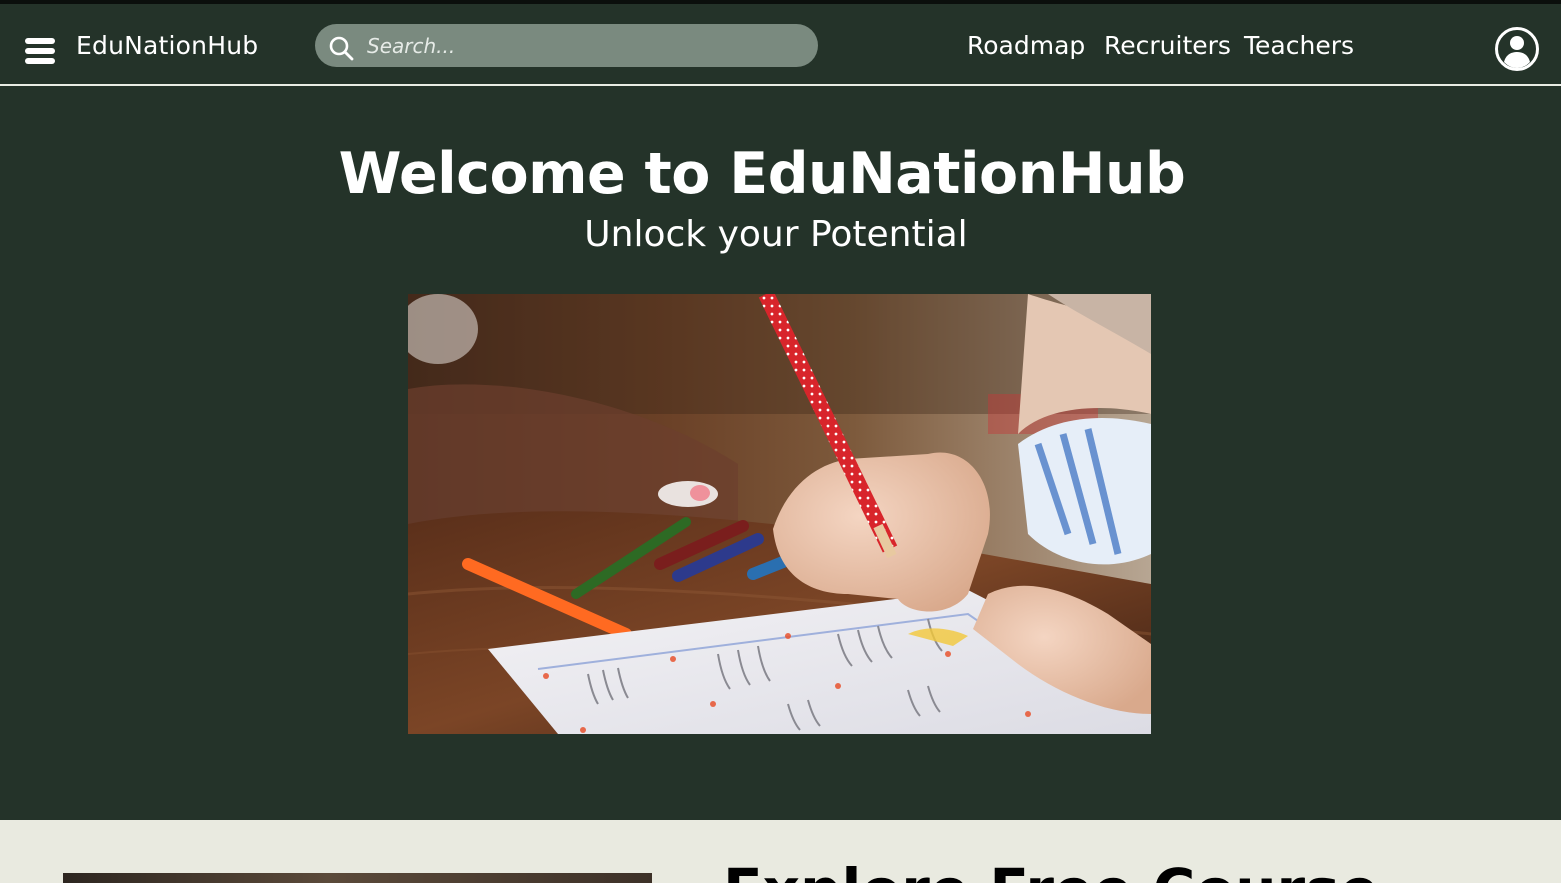 Image resolution: width=1561 pixels, height=883 pixels. I want to click on top-navigation-bar: EduNationHub Roadmap Recruiters Teachers, so click(780, 43).